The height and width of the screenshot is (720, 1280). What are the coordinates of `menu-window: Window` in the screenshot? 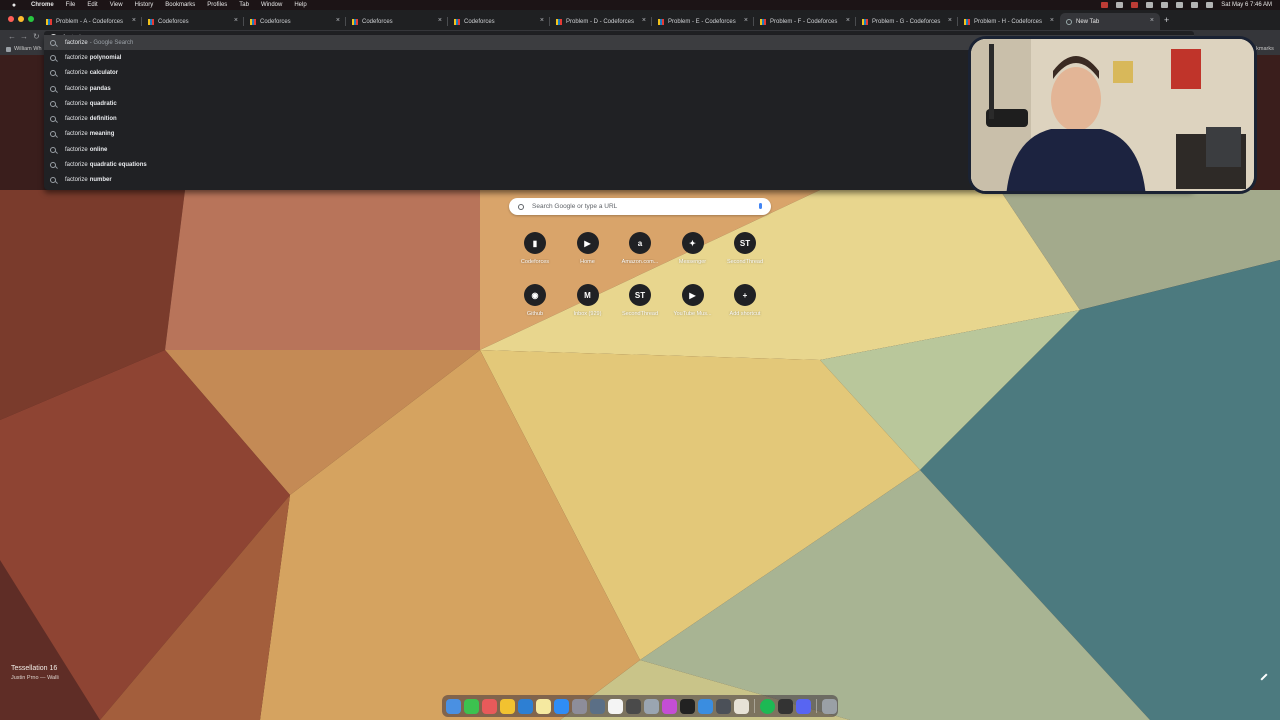 It's located at (271, 5).